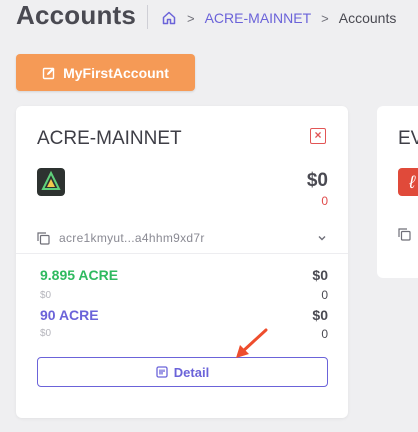  I want to click on account-card-2: EV ℓ, so click(397, 192).